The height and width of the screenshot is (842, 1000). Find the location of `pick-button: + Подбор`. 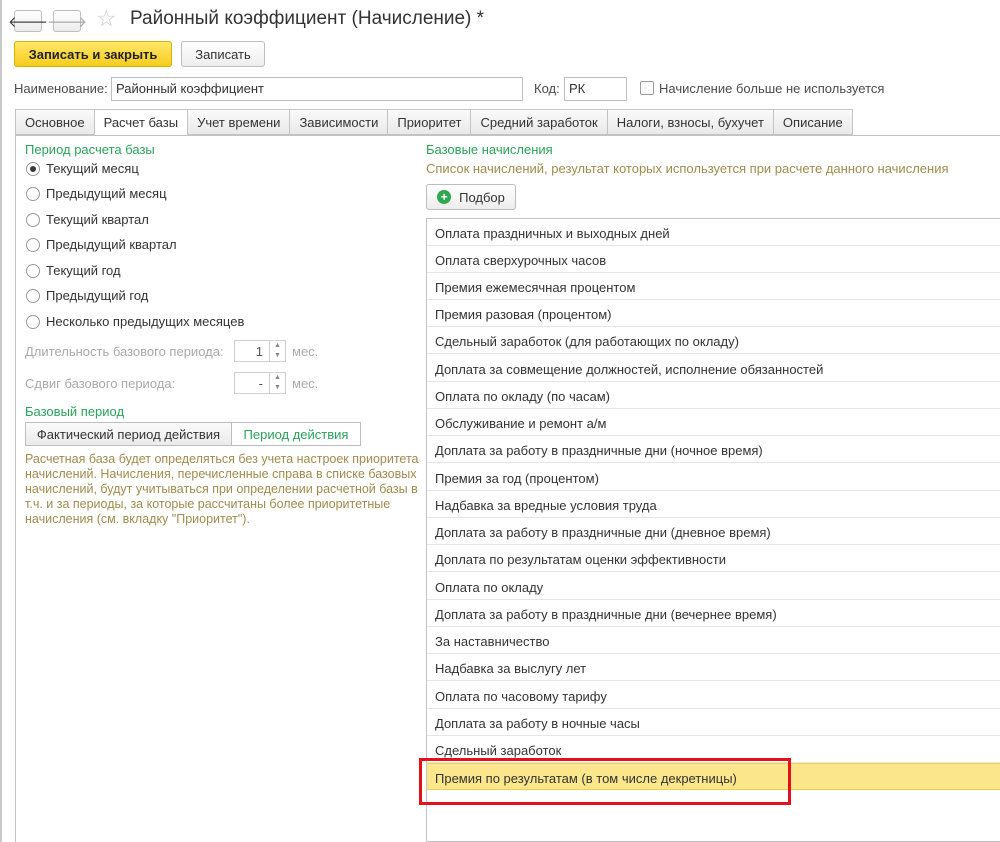

pick-button: + Подбор is located at coordinates (471, 197).